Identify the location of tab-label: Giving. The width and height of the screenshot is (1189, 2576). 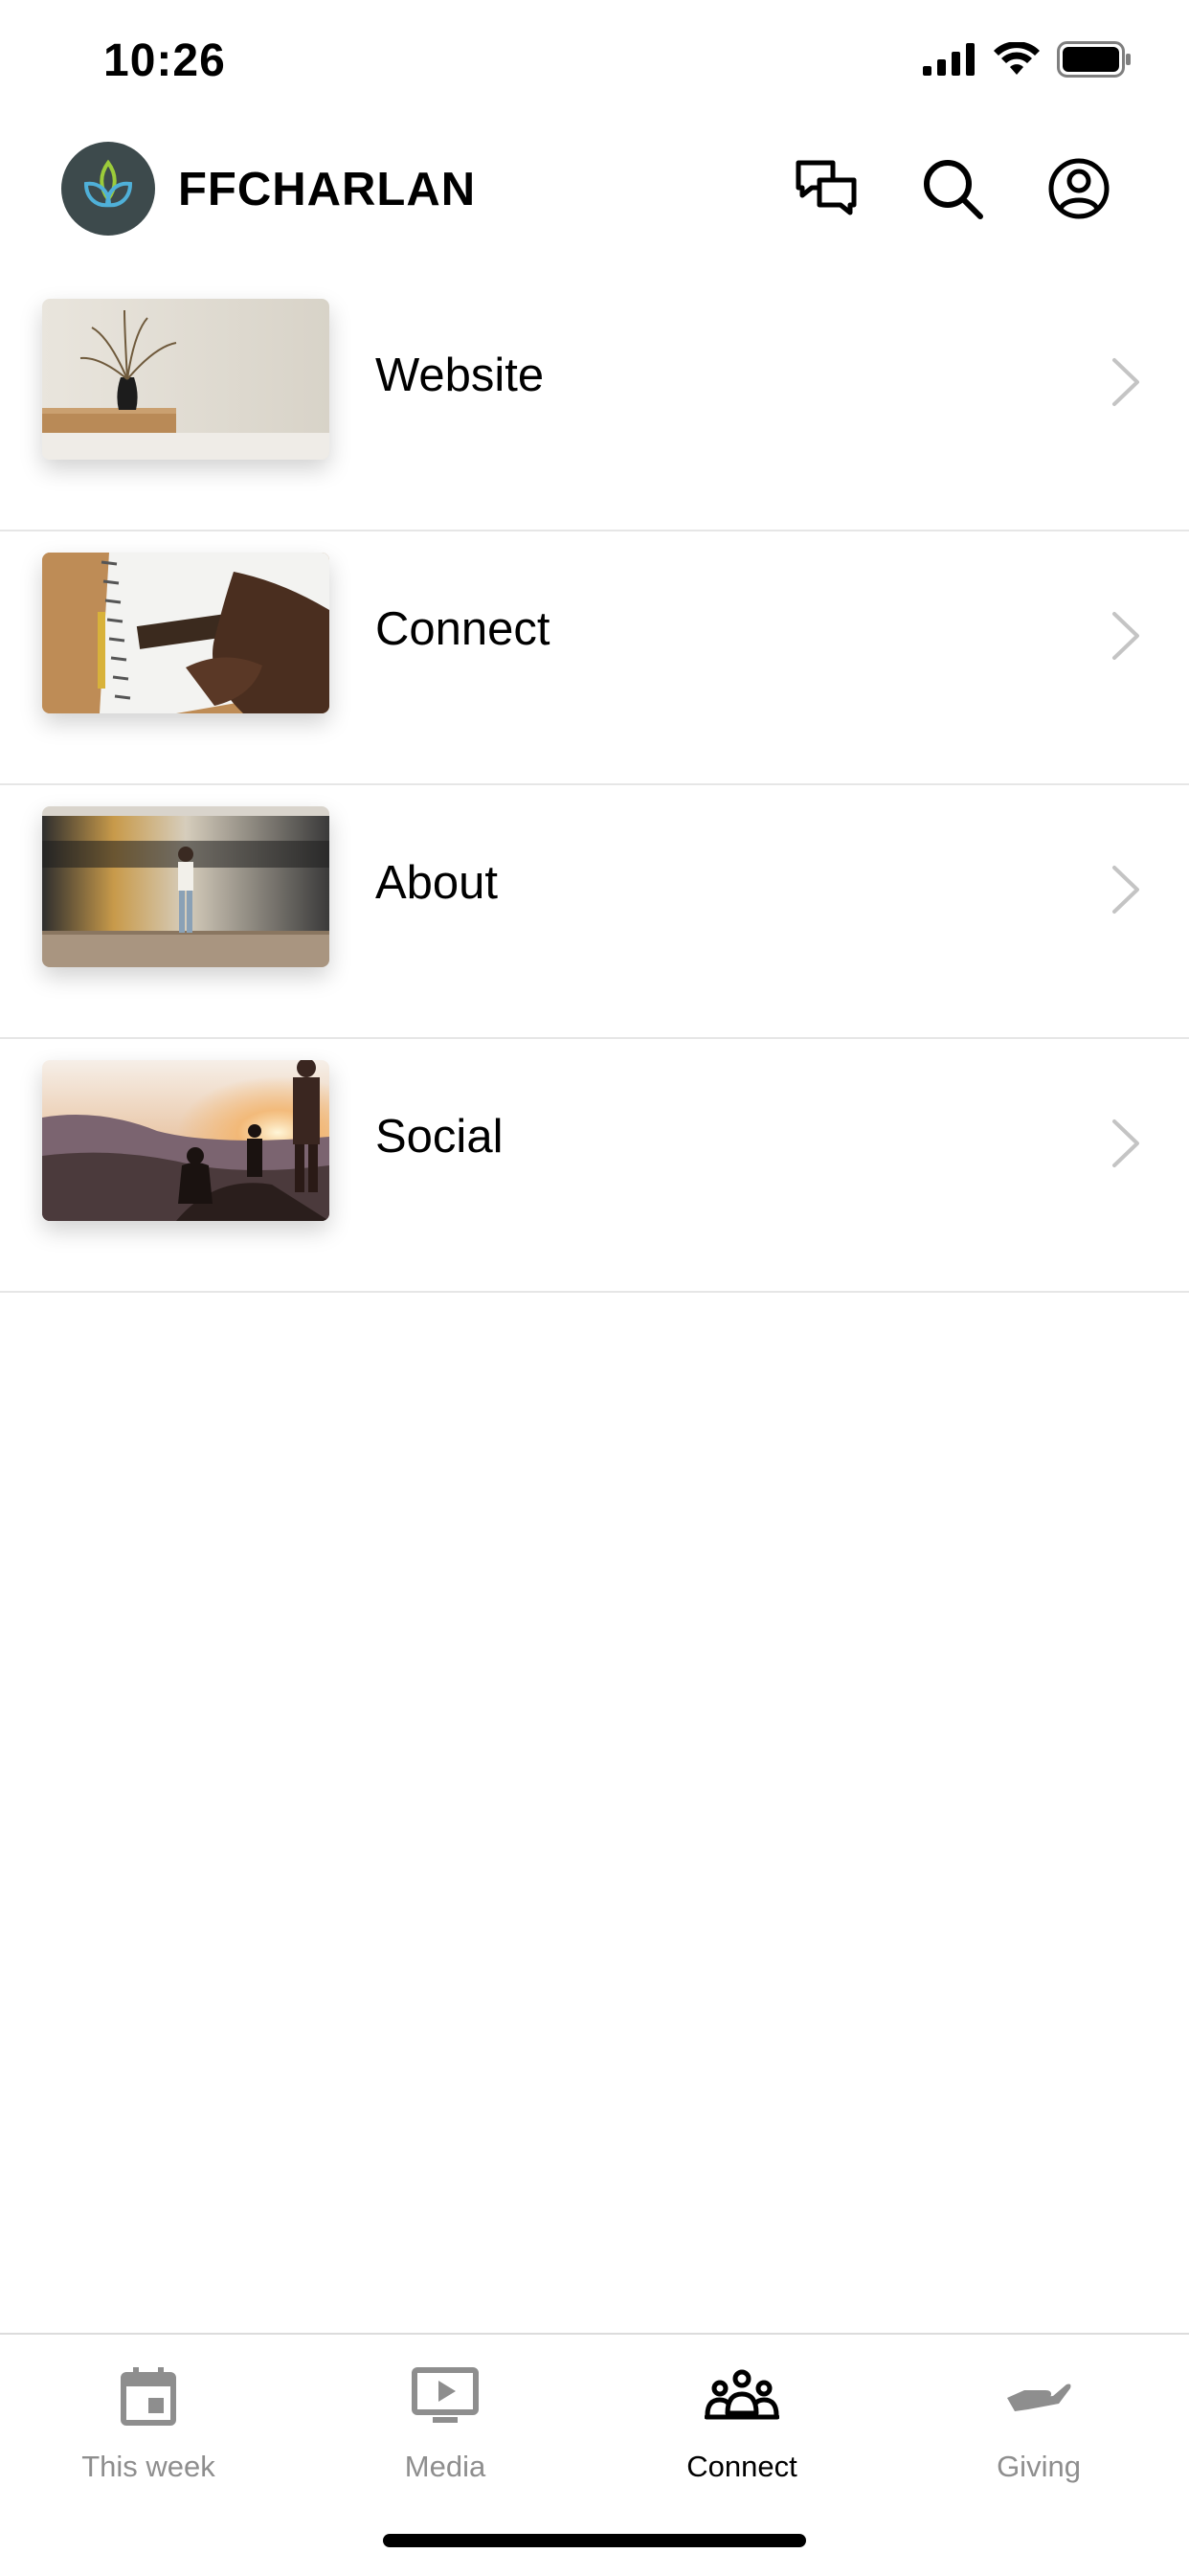
(1039, 2466).